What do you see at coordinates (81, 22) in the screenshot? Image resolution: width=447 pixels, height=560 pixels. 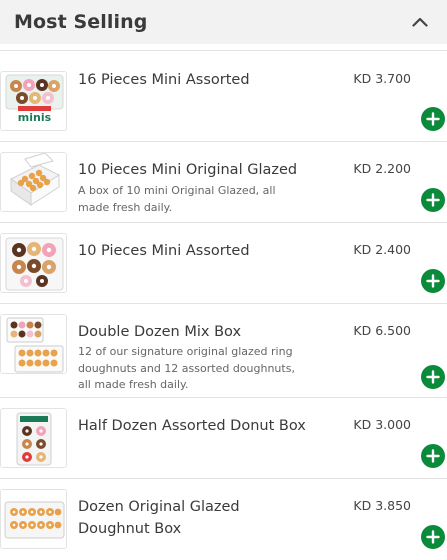 I see `section-title: Most Selling` at bounding box center [81, 22].